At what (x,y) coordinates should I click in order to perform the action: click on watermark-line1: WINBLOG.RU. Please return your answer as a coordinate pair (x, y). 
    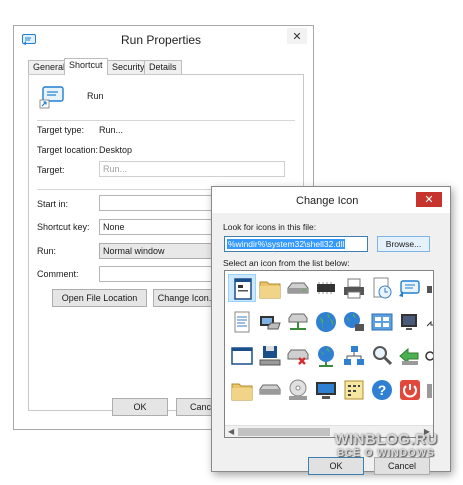
    Looking at the image, I should click on (386, 439).